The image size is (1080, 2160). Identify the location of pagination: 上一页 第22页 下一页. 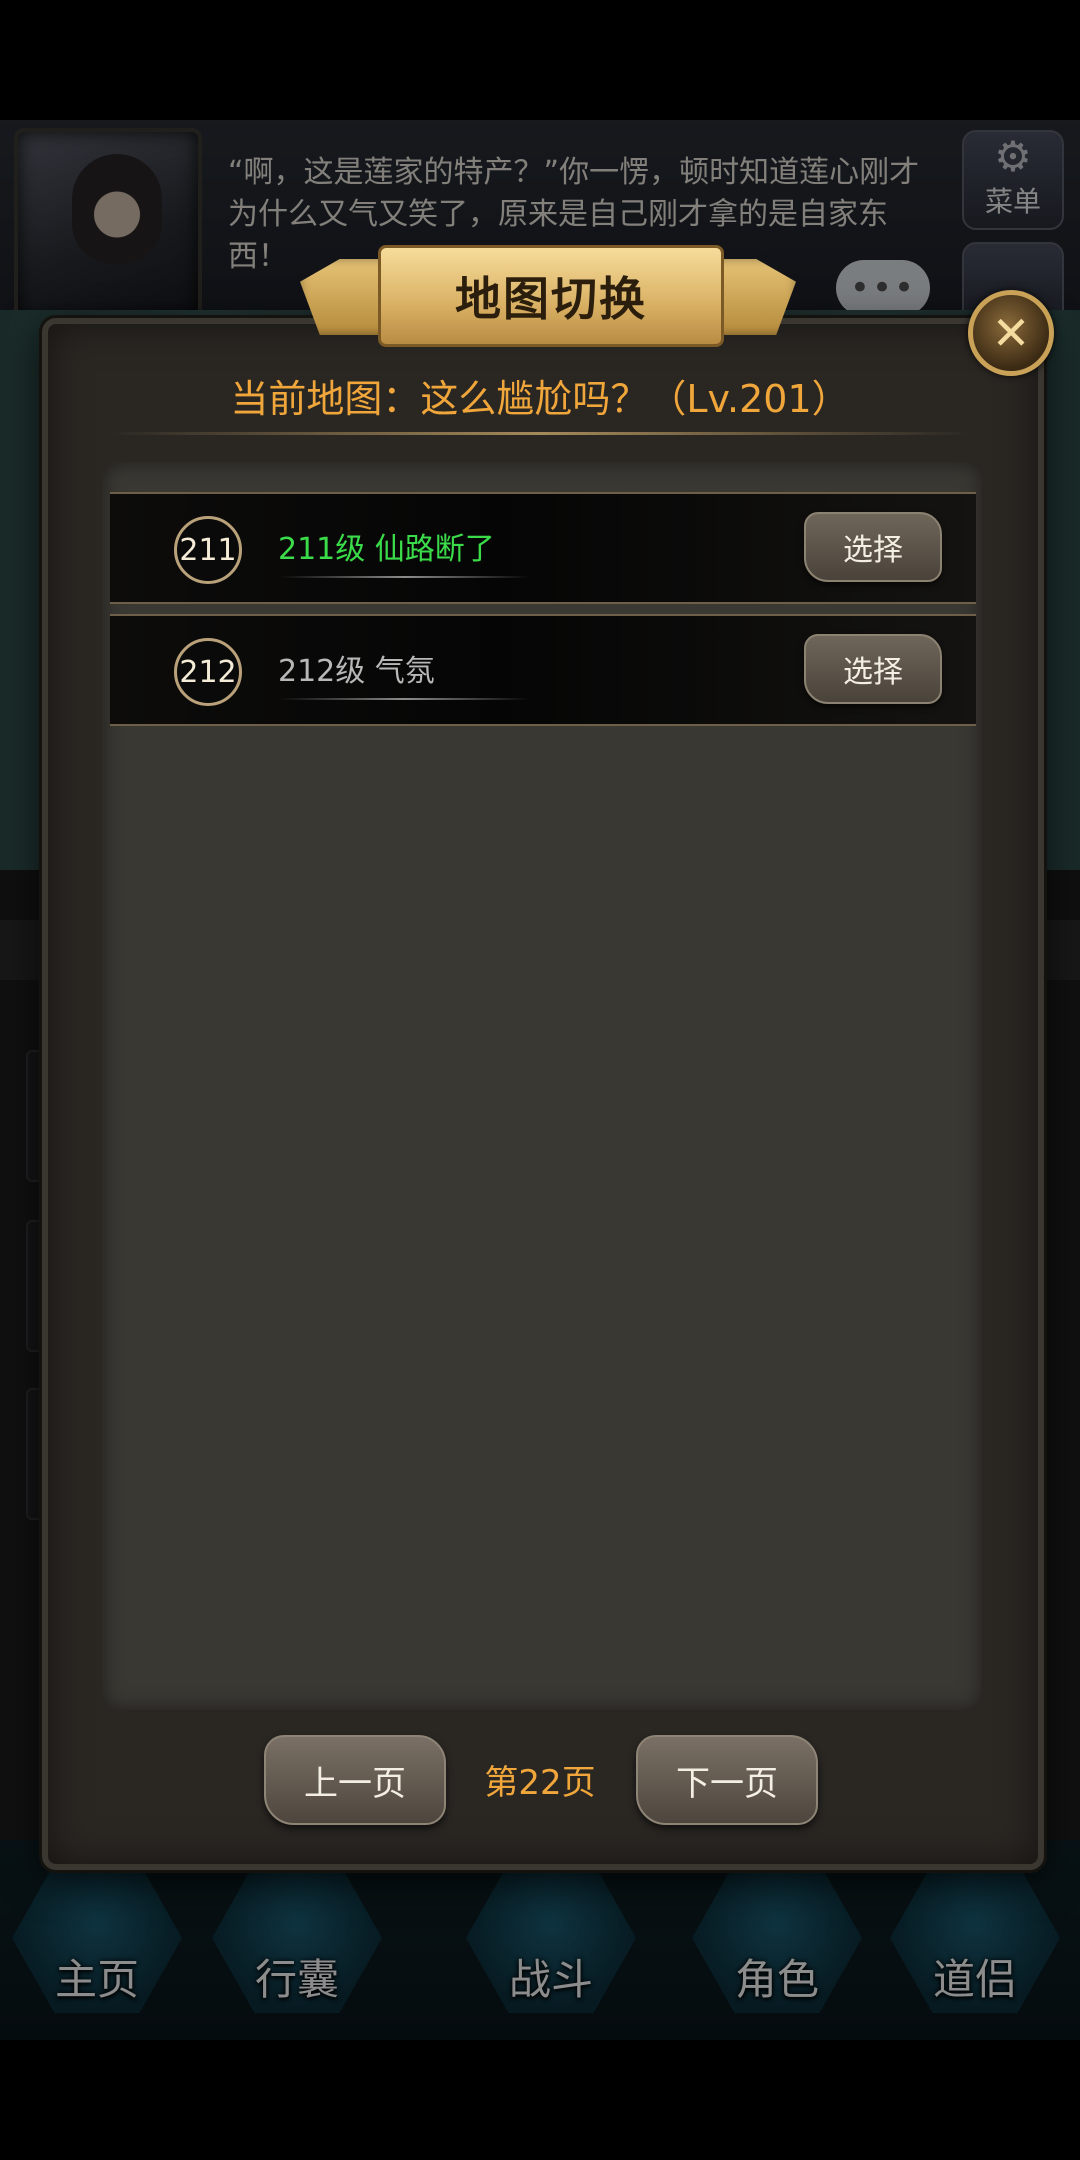
(540, 1780).